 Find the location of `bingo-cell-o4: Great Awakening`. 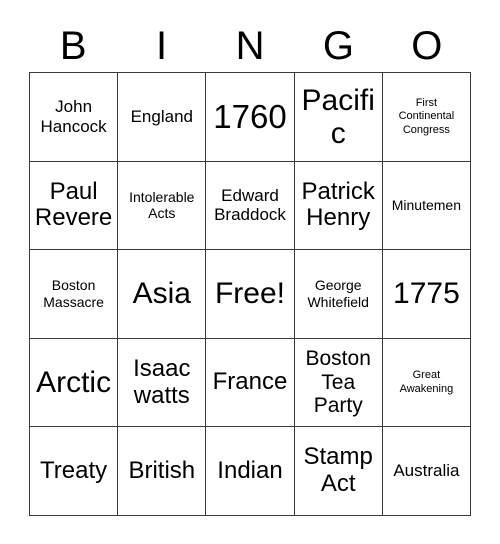

bingo-cell-o4: Great Awakening is located at coordinates (426, 383).